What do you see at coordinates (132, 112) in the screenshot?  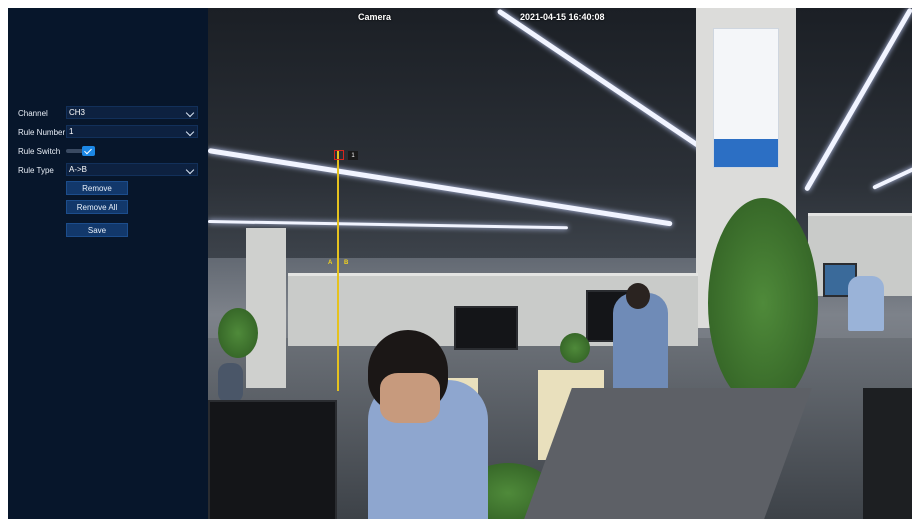 I see `channel-select: CH3` at bounding box center [132, 112].